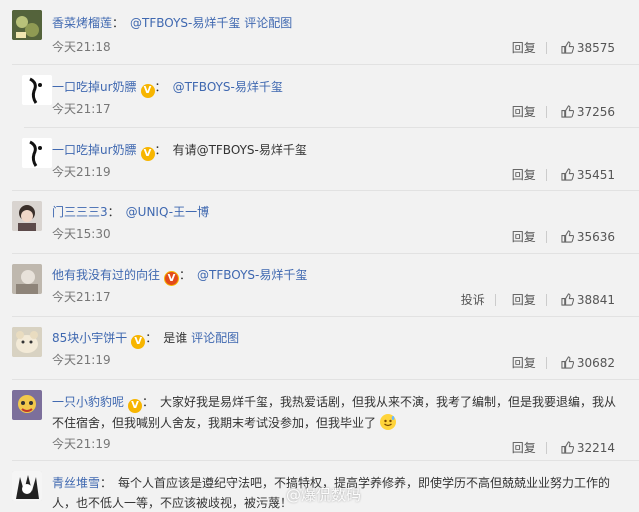 Image resolution: width=639 pixels, height=512 pixels. I want to click on like-button: 35636, so click(588, 237).